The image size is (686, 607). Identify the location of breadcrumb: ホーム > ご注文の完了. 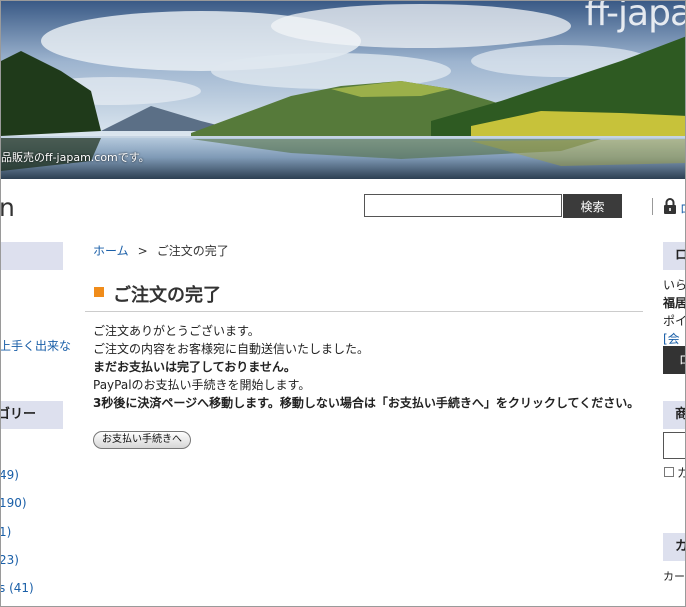
(161, 250).